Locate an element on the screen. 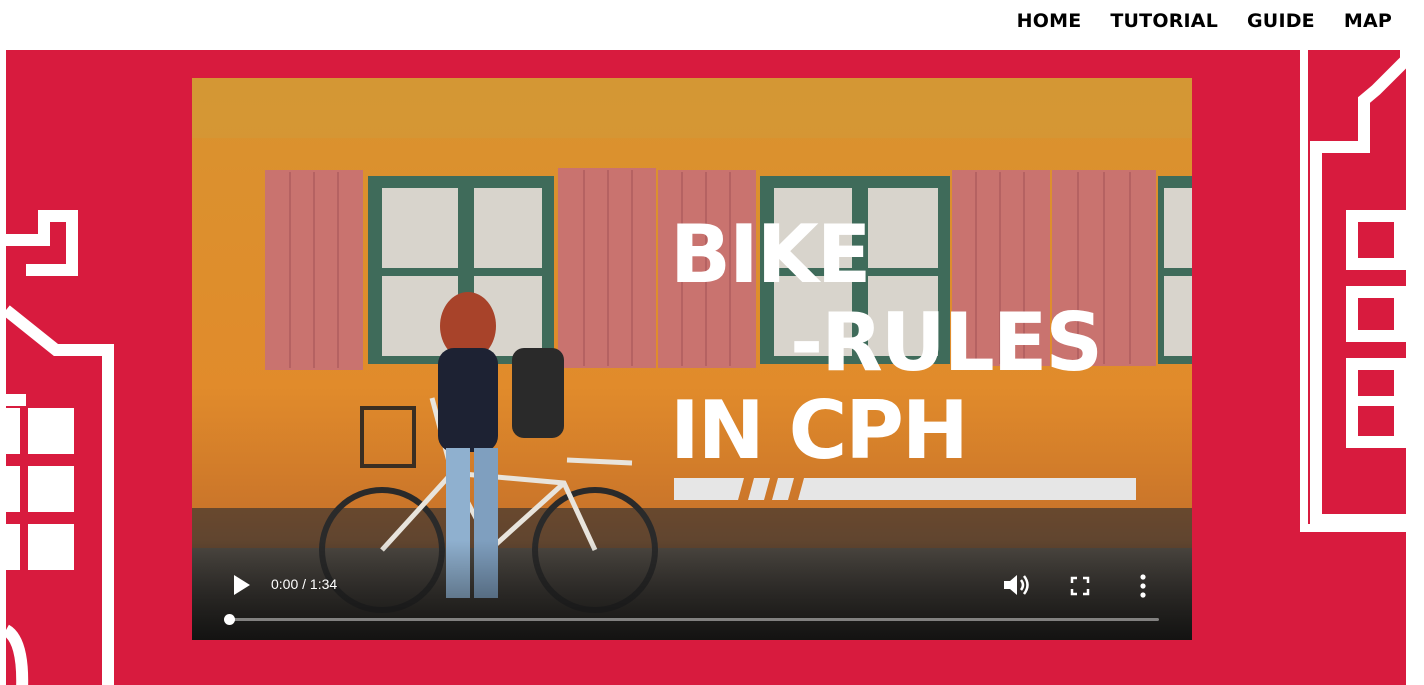  progress-scrubber-handle is located at coordinates (229, 619).